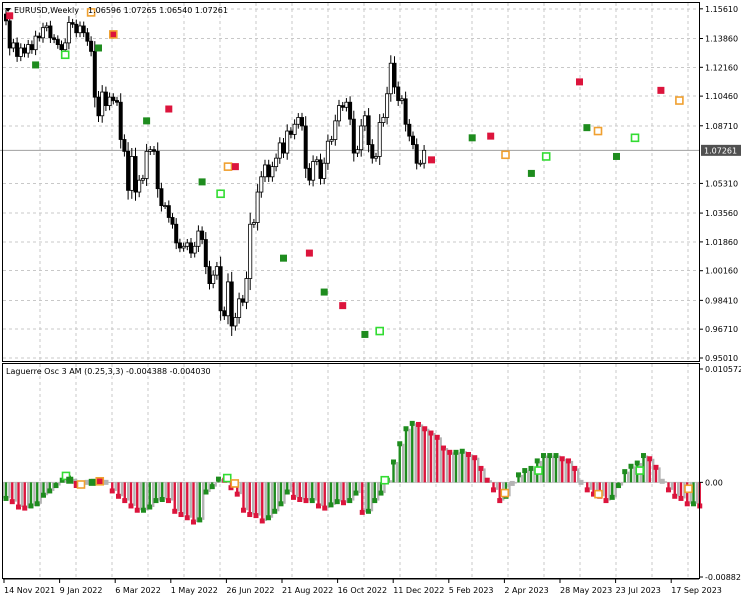 This screenshot has width=741, height=604. Describe the element at coordinates (721, 96) in the screenshot. I see `price-axis-label: 1.10460` at that location.